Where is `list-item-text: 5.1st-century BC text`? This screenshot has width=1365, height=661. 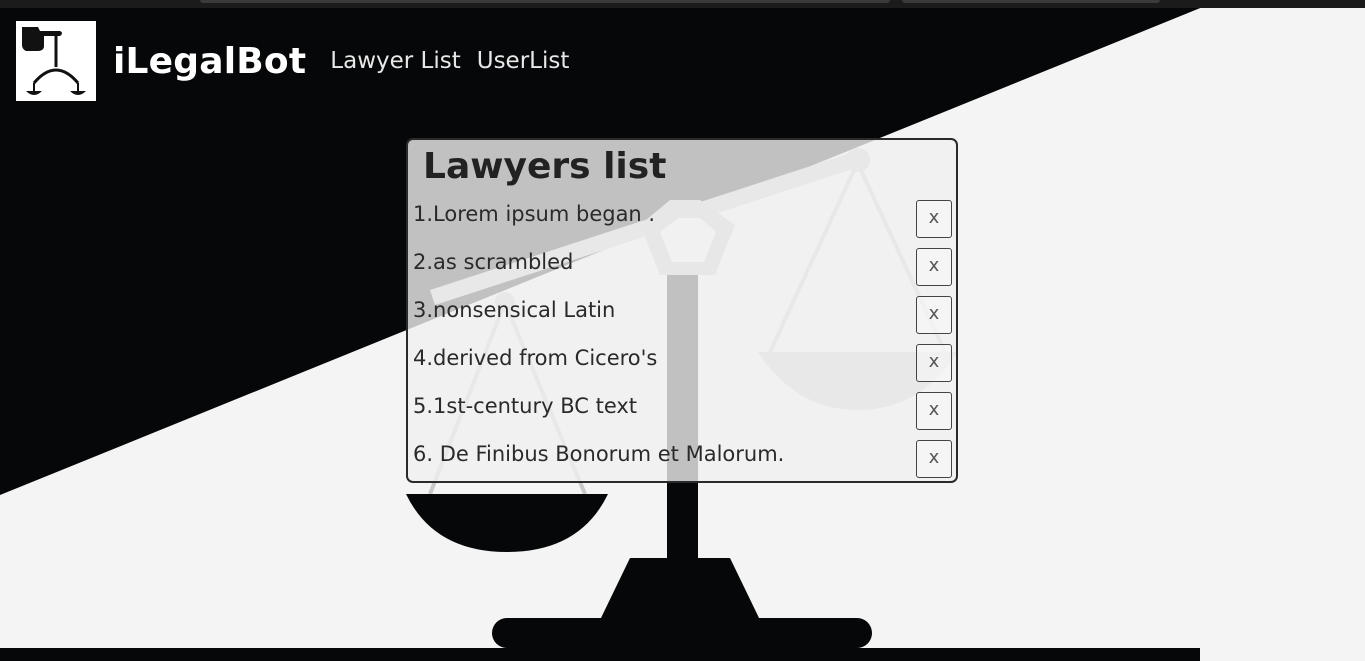
list-item-text: 5.1st-century BC text is located at coordinates (525, 406).